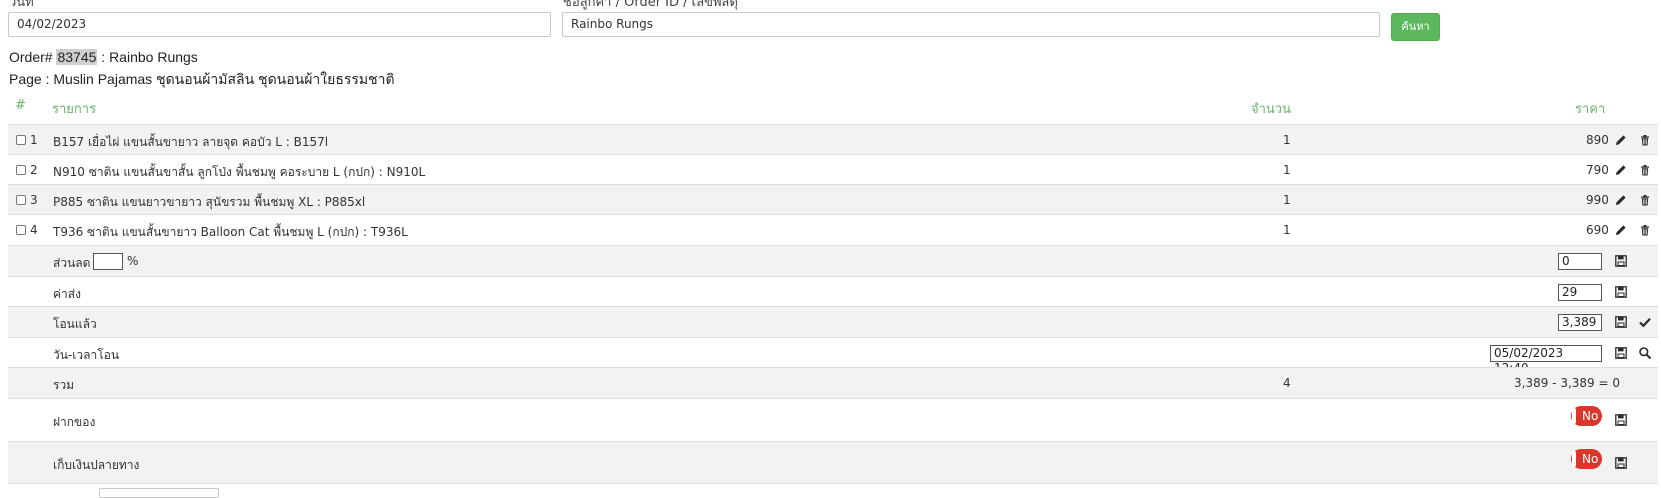 This screenshot has height=498, width=1661. What do you see at coordinates (74, 422) in the screenshot?
I see `deposit-label: ฝากของ` at bounding box center [74, 422].